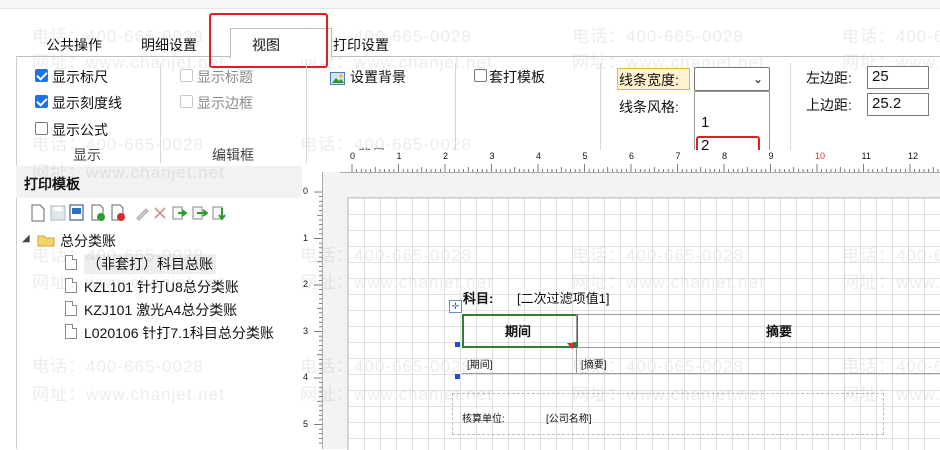  Describe the element at coordinates (478, 298) in the screenshot. I see `subject-label: 科目:` at that location.